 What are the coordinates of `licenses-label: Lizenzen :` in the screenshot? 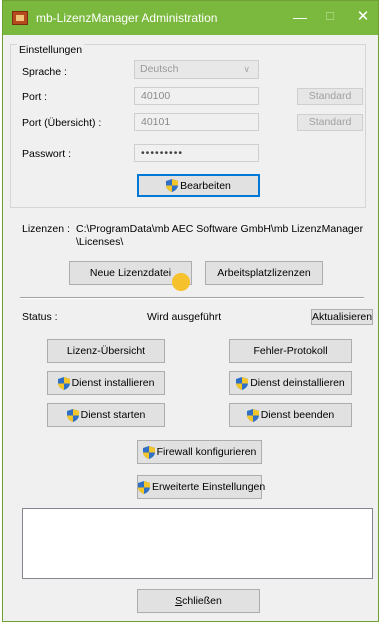 It's located at (46, 229).